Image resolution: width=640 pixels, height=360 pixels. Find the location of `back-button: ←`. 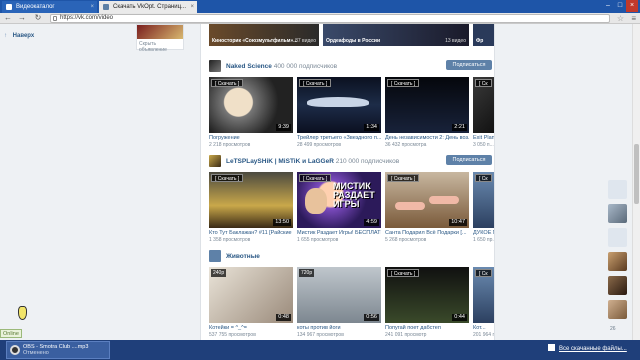

back-button: ← is located at coordinates (8, 18).